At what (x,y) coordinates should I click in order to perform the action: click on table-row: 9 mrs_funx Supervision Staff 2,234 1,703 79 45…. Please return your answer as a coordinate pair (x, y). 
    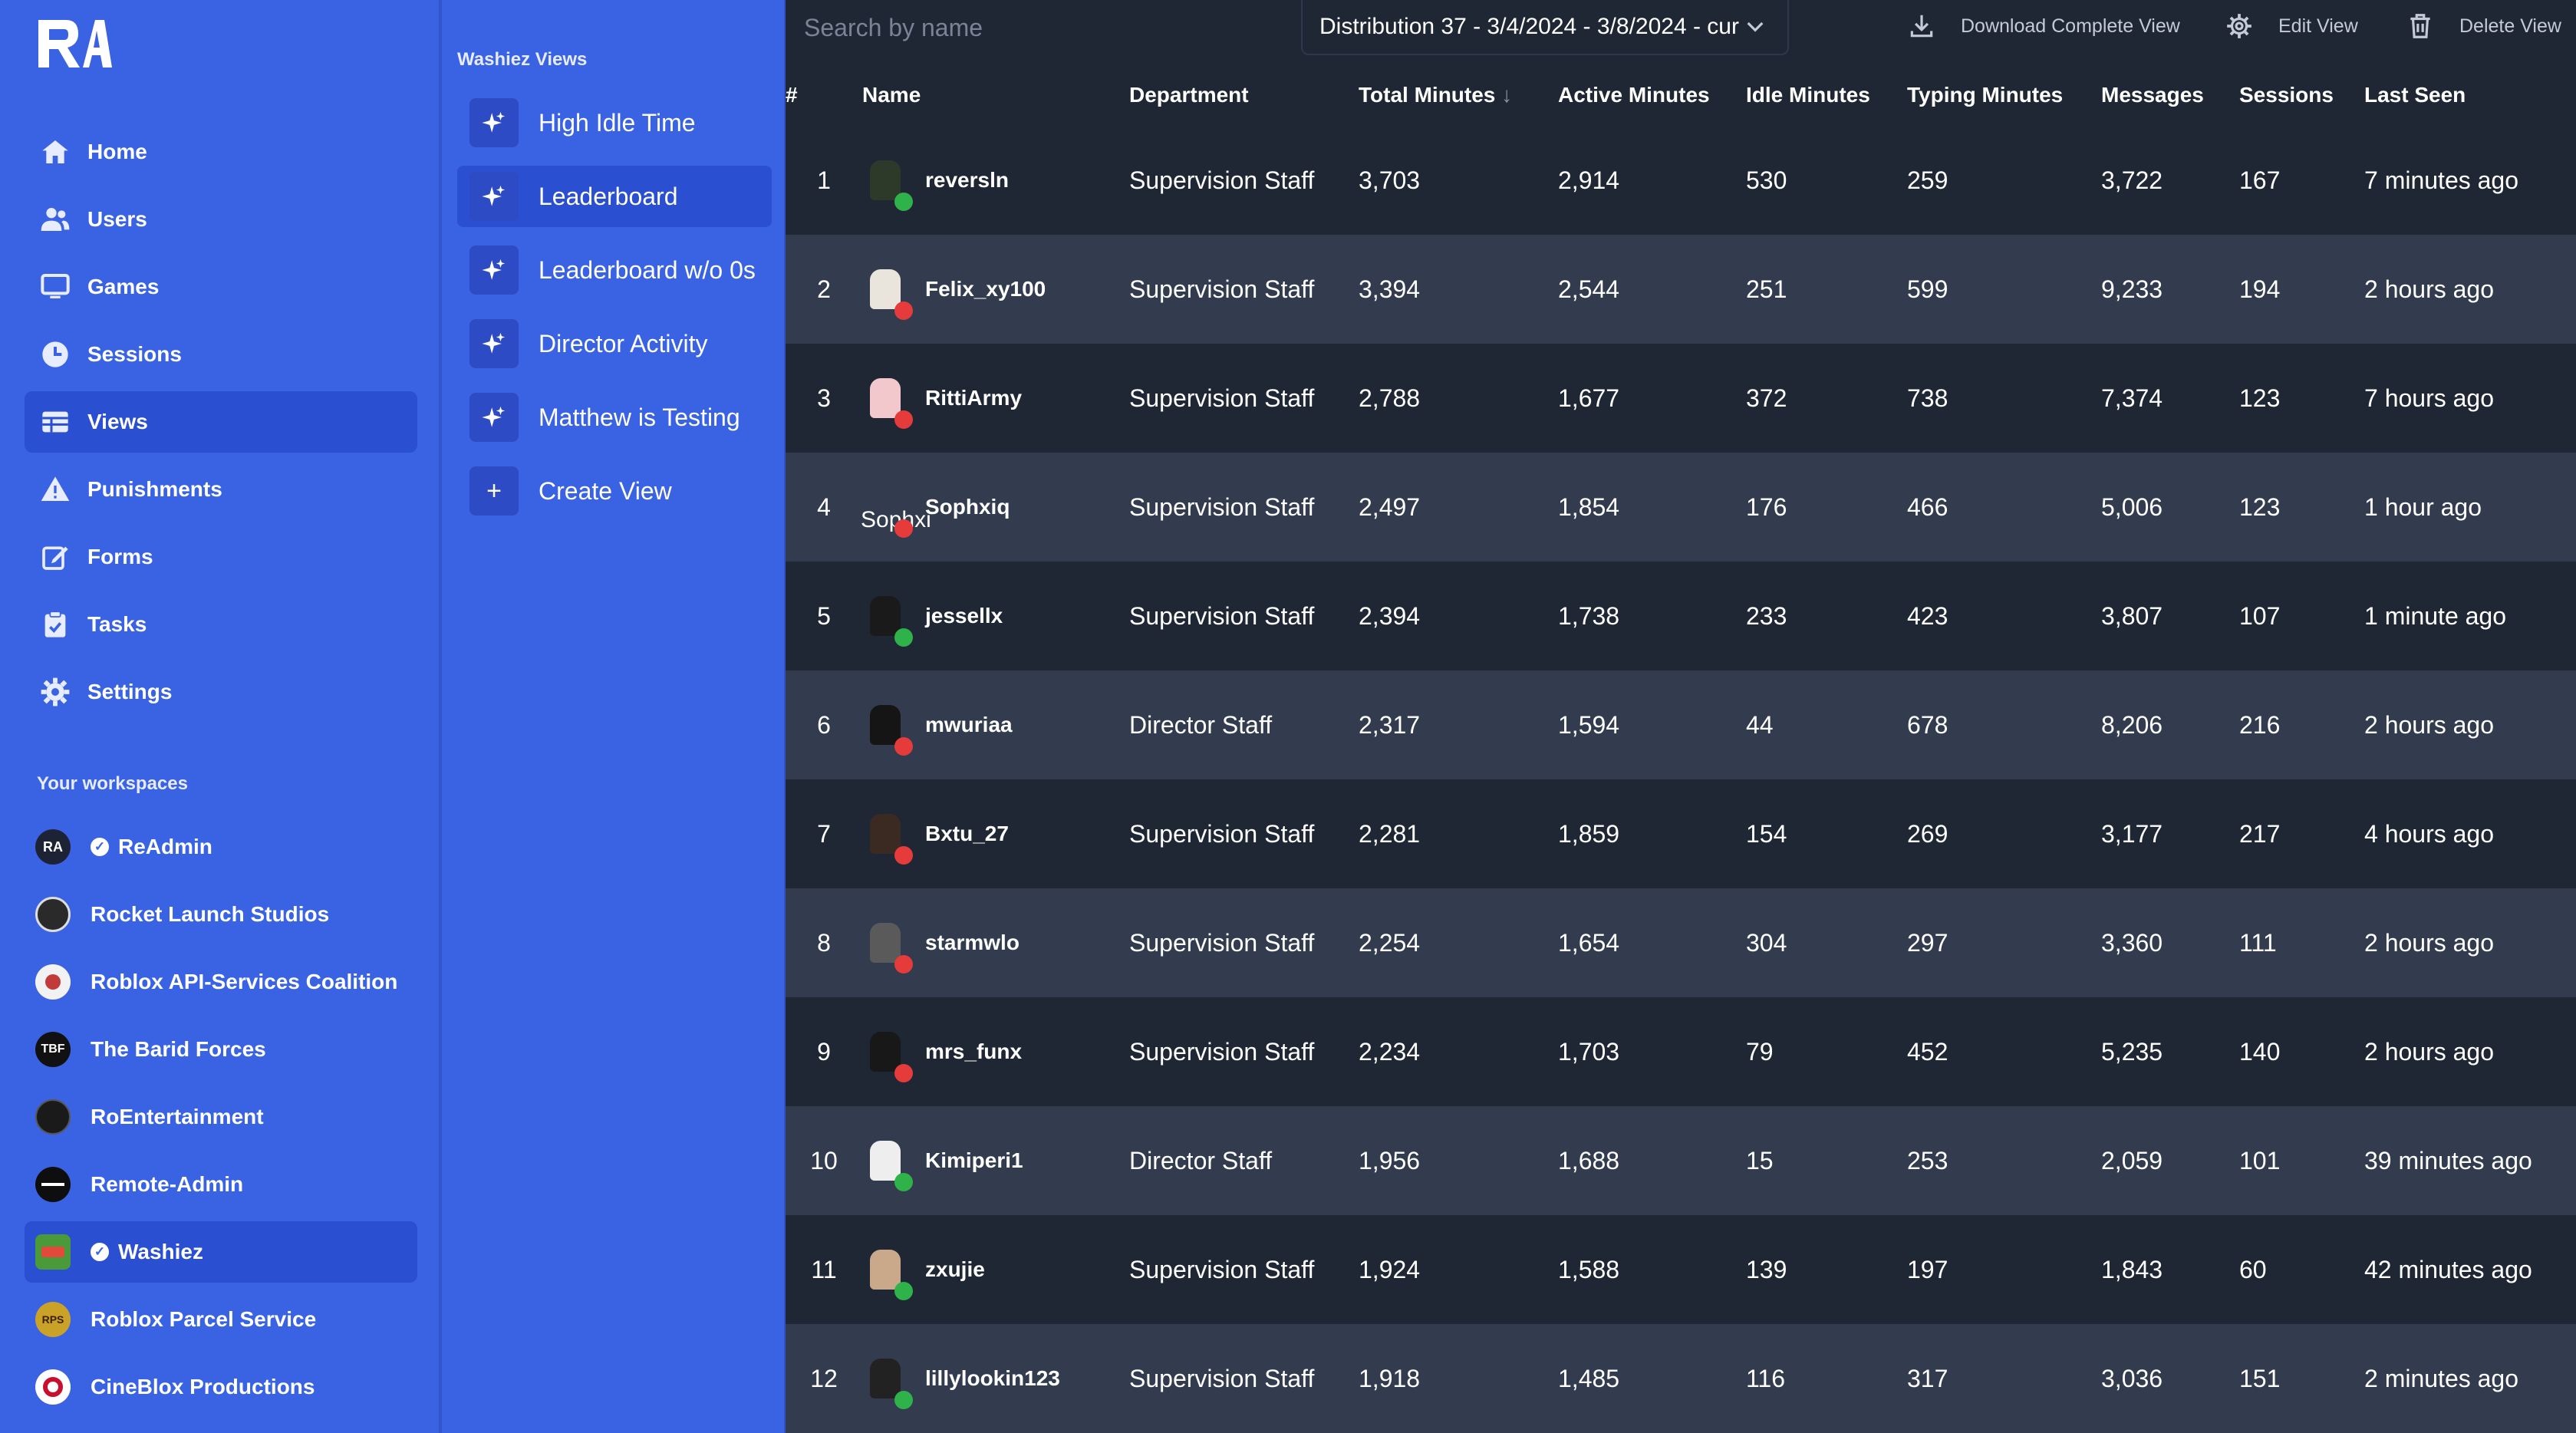
    Looking at the image, I should click on (1681, 1051).